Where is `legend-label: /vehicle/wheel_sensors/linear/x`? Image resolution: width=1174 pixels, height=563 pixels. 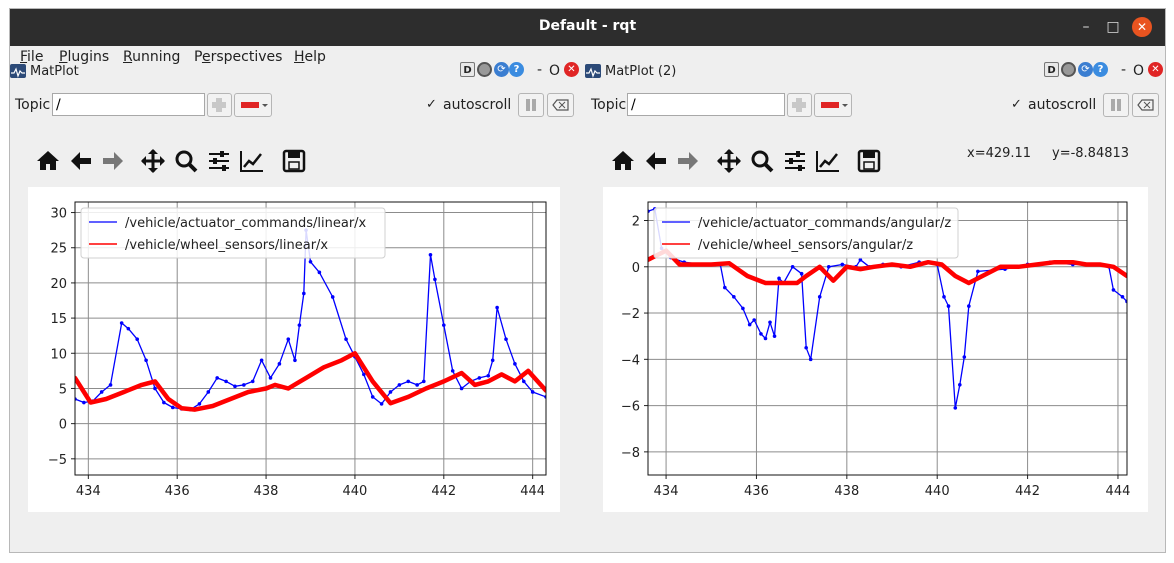 legend-label: /vehicle/wheel_sensors/linear/x is located at coordinates (226, 245).